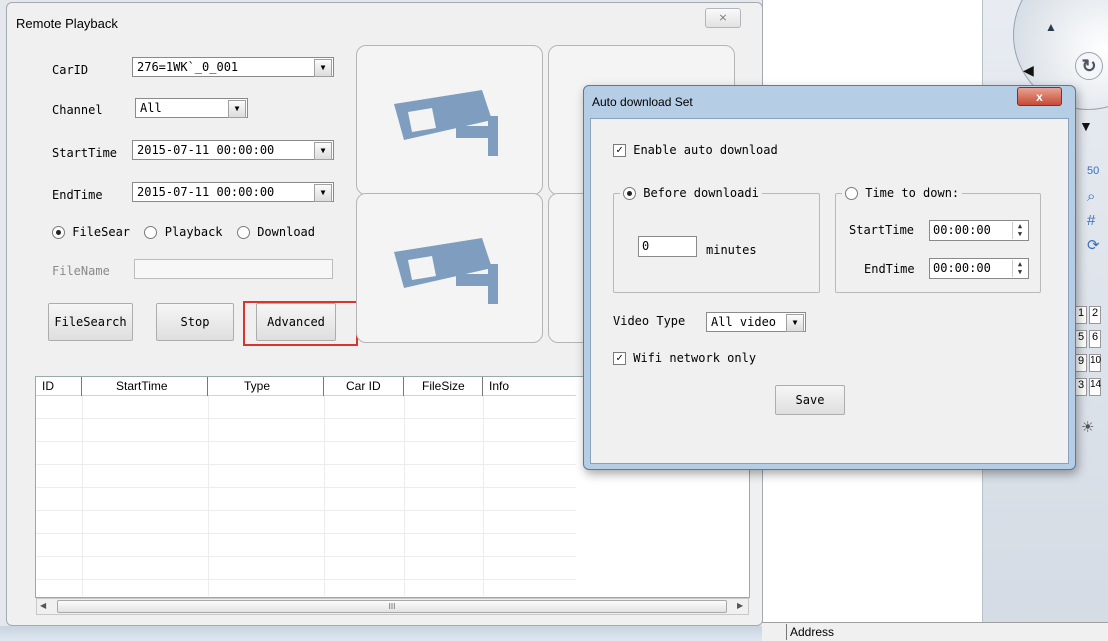 The image size is (1108, 641). I want to click on close-icon: ⨯, so click(723, 18).